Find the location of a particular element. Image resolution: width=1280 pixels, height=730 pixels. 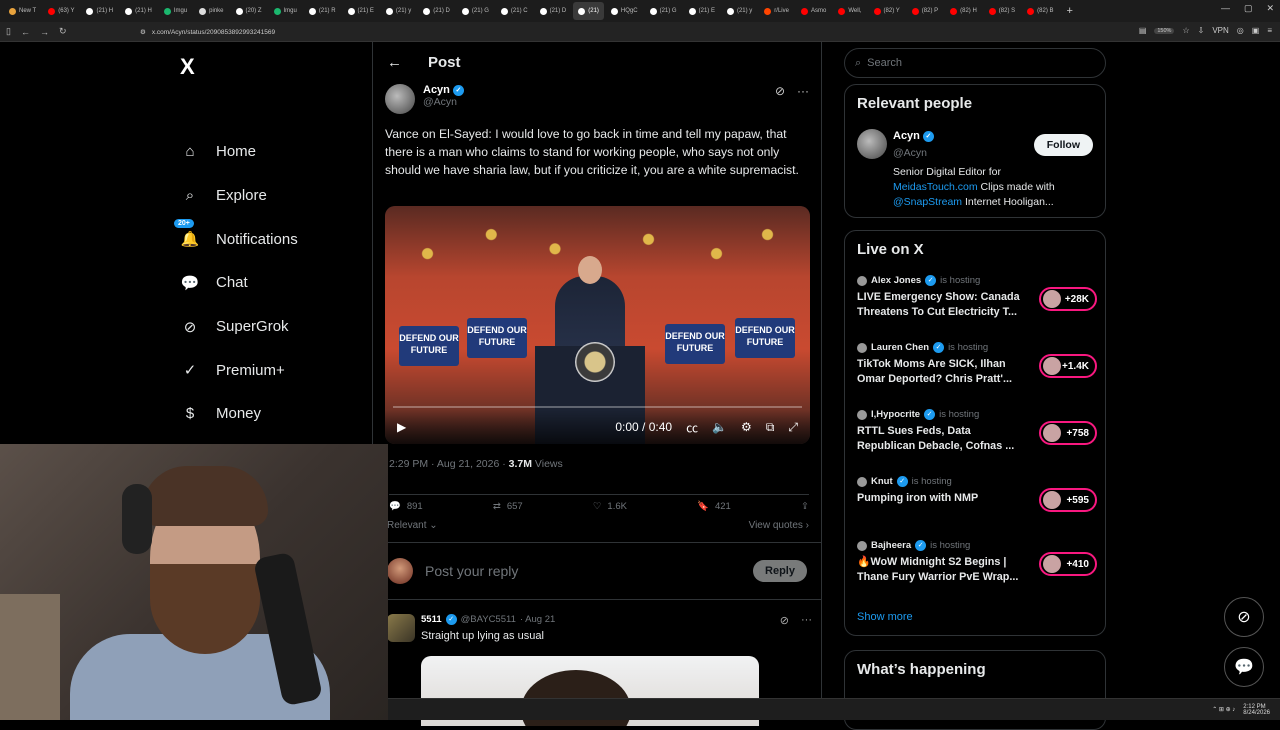

search-bar: ⌕ Search is located at coordinates (975, 63).